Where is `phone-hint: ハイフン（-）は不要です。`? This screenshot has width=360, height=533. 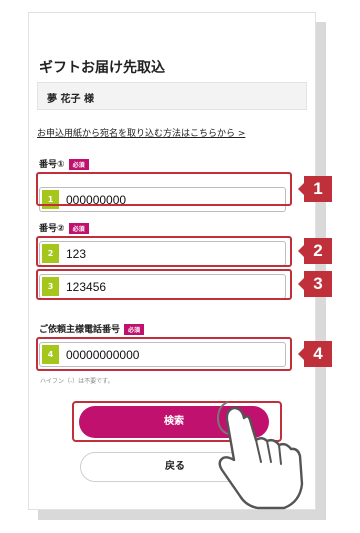 phone-hint: ハイフン（-）は不要です。 is located at coordinates (77, 381).